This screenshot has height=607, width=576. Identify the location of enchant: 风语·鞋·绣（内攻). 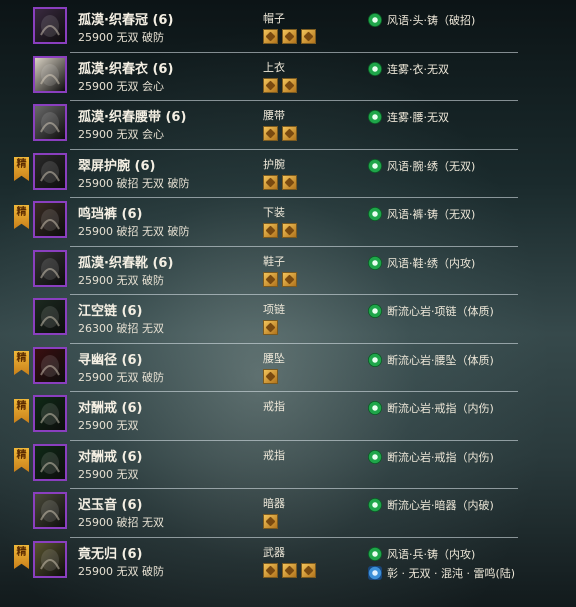
(421, 262).